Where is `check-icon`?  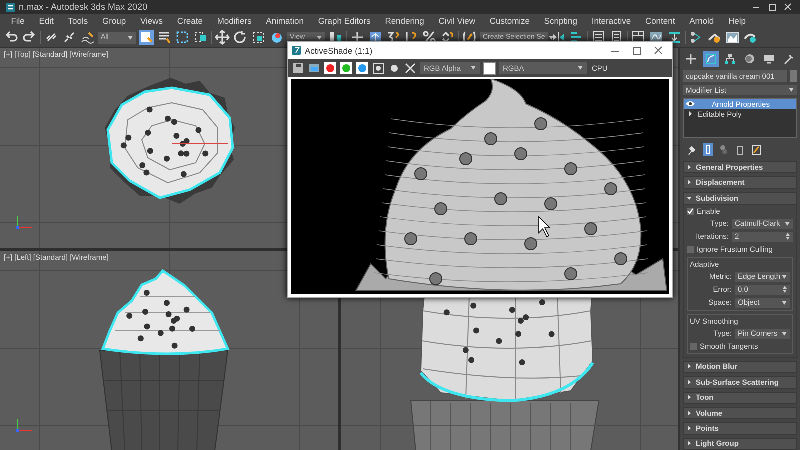
check-icon is located at coordinates (690, 211).